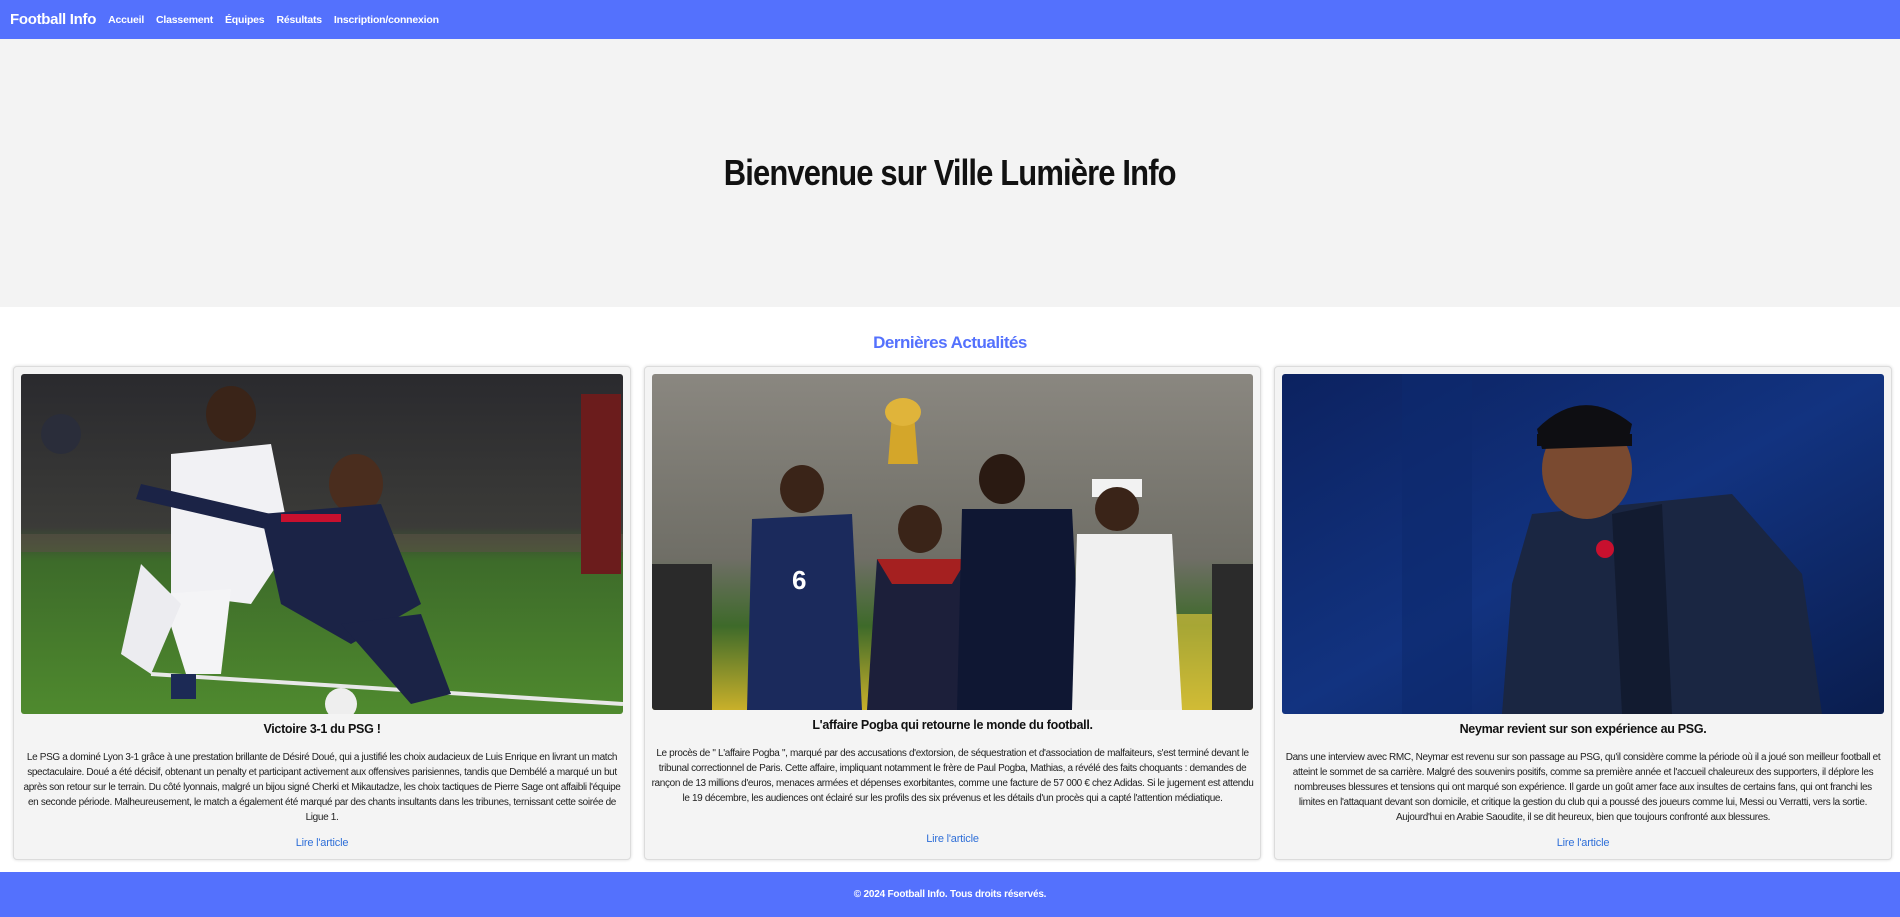  I want to click on nav-link-classement: Classement, so click(184, 20).